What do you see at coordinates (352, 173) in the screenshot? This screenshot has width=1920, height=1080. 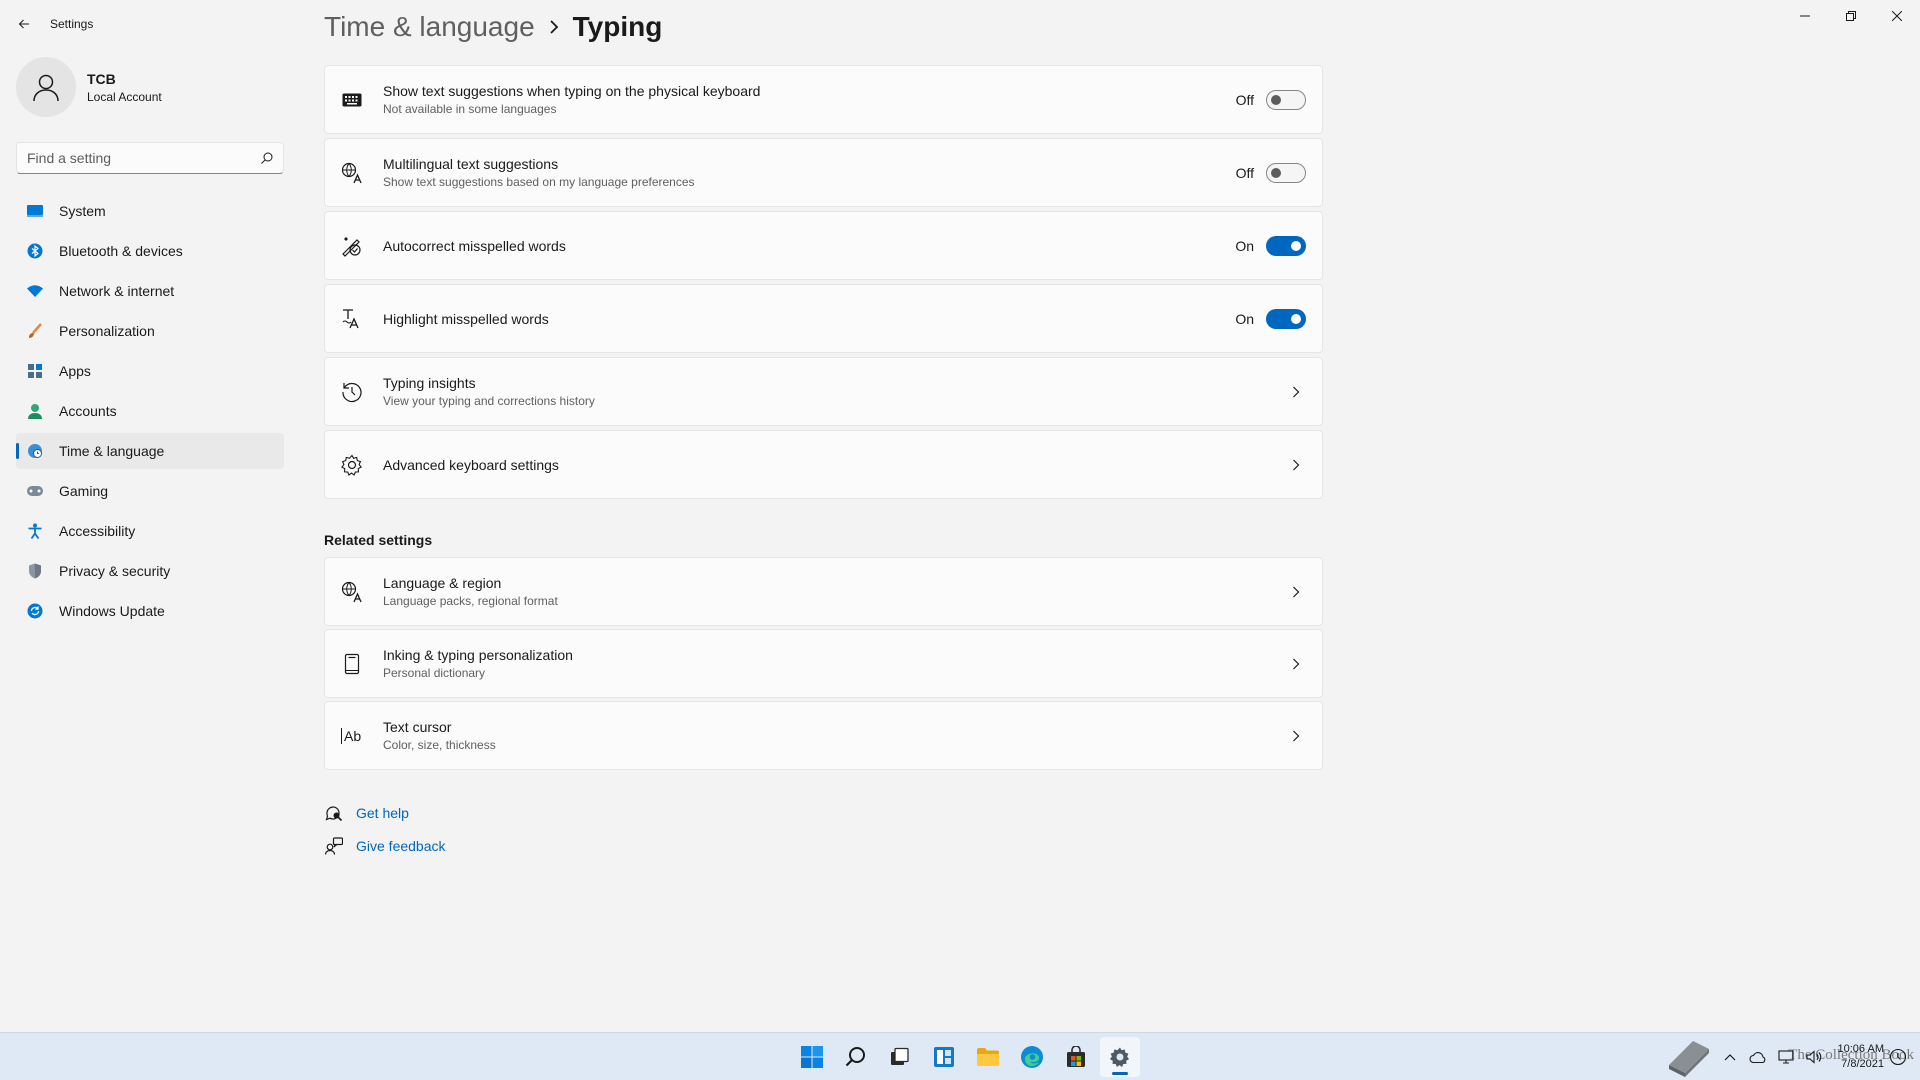 I see `language-icon` at bounding box center [352, 173].